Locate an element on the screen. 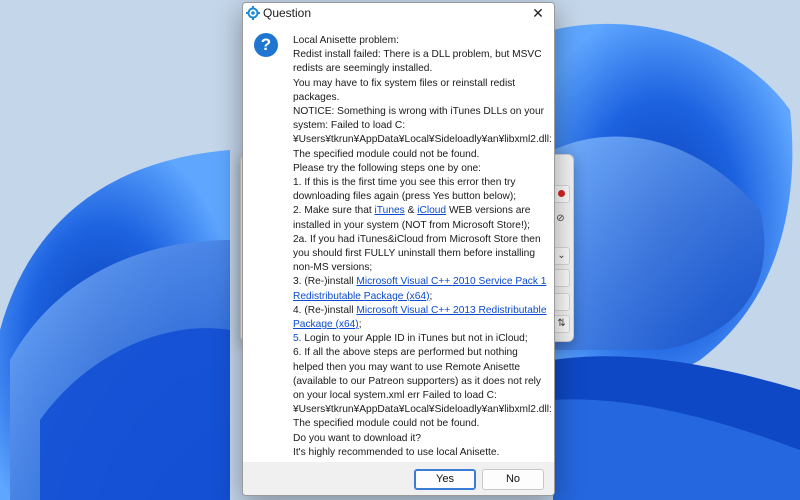  gear-icon is located at coordinates (253, 13).